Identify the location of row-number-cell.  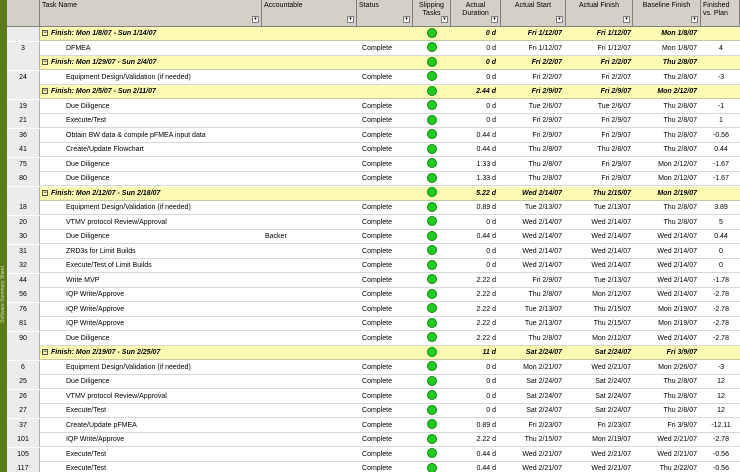
(23, 92).